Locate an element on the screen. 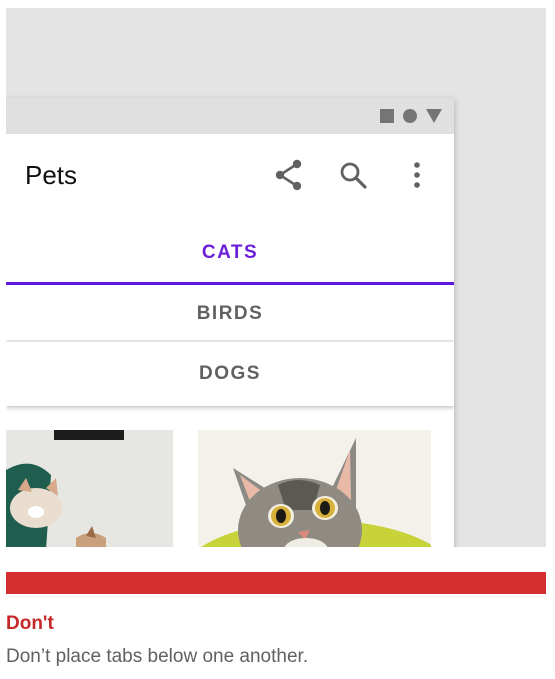 The image size is (555, 679). tab-birds-label: BIRDS is located at coordinates (230, 313).